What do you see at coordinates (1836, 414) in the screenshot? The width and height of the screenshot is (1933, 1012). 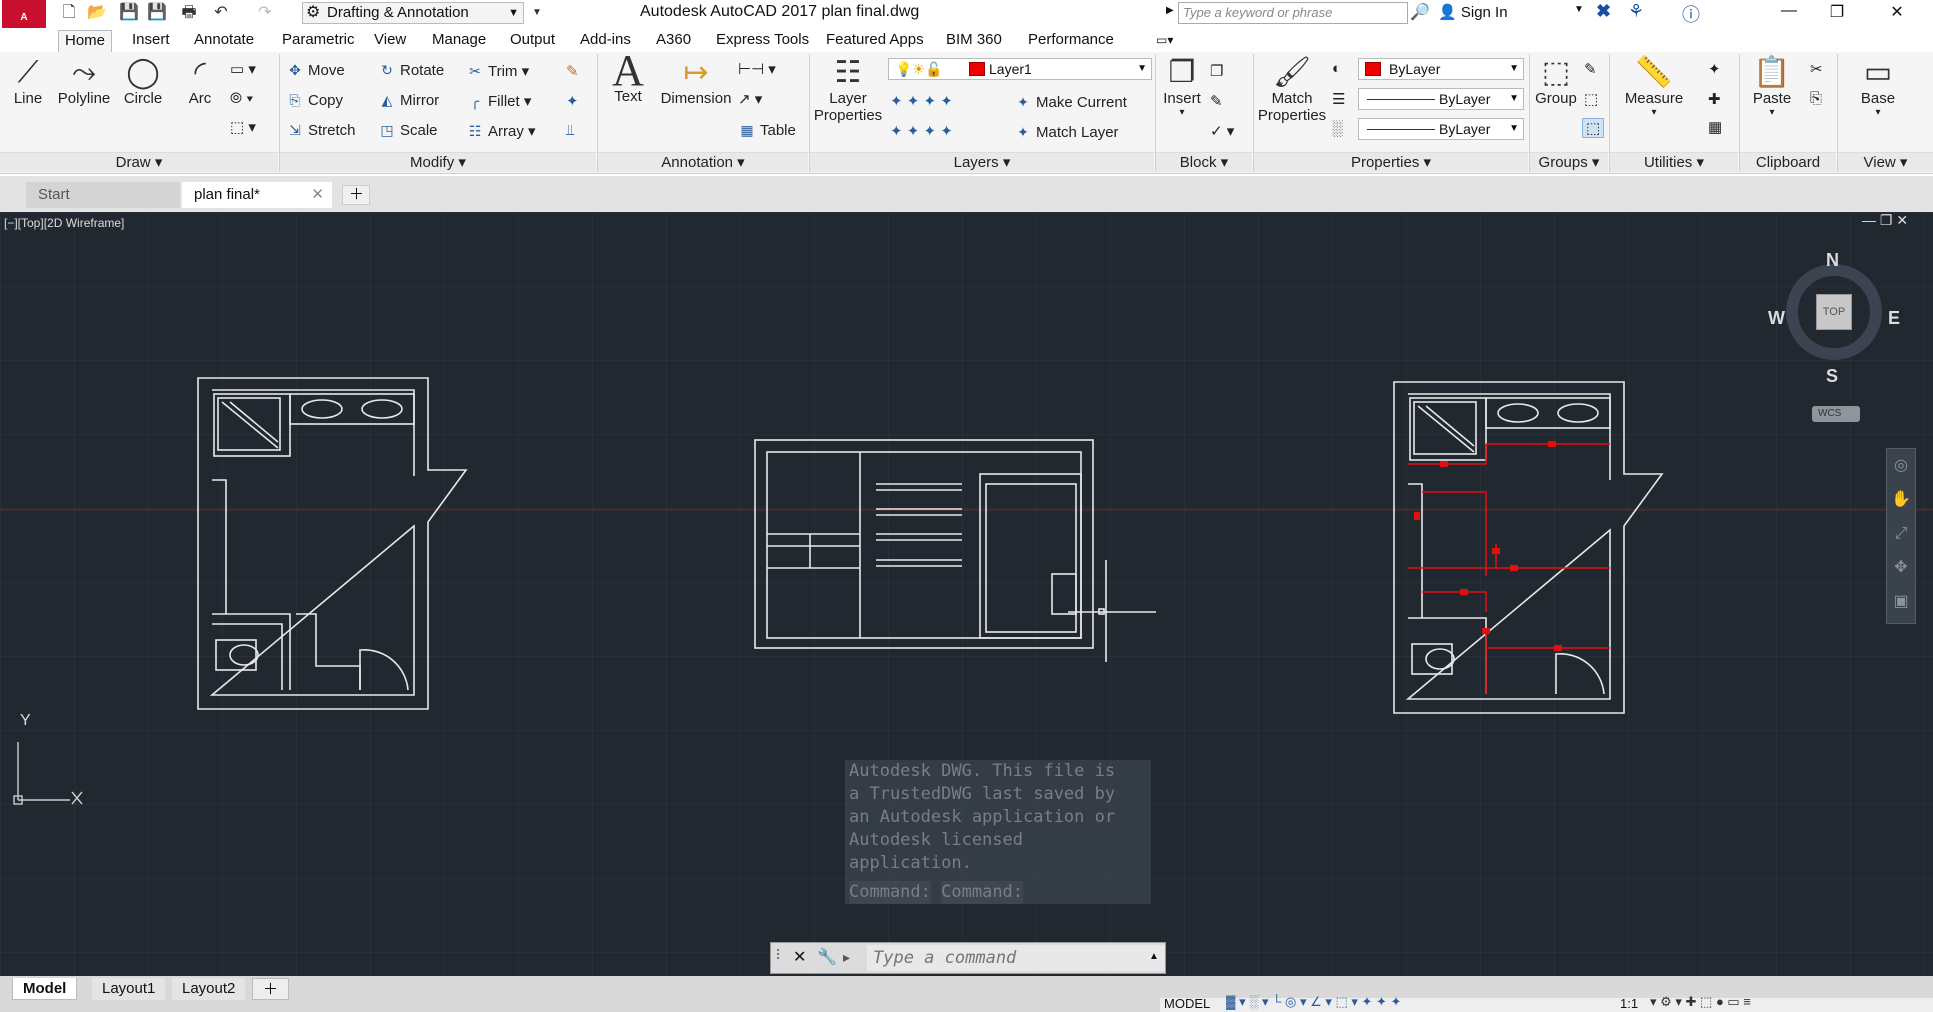 I see `wcs-menu: WCS` at bounding box center [1836, 414].